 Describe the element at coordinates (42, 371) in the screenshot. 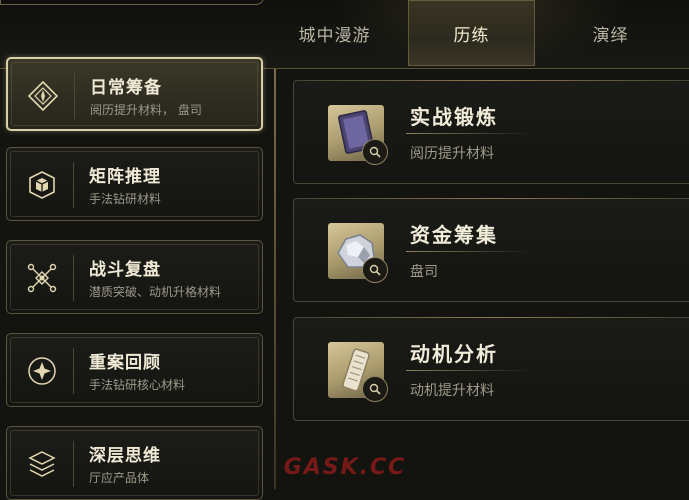

I see `spiral-star-icon` at that location.